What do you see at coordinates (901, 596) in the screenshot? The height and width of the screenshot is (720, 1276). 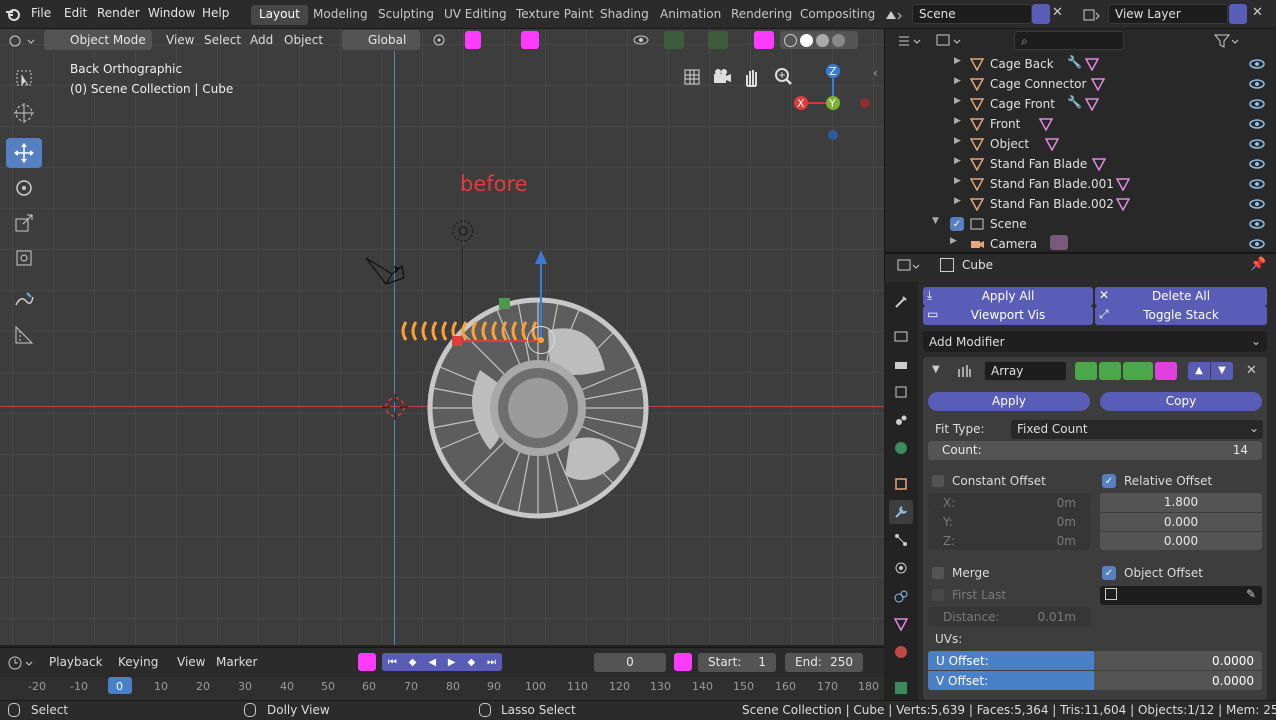 I see `constraints-tab-icon` at bounding box center [901, 596].